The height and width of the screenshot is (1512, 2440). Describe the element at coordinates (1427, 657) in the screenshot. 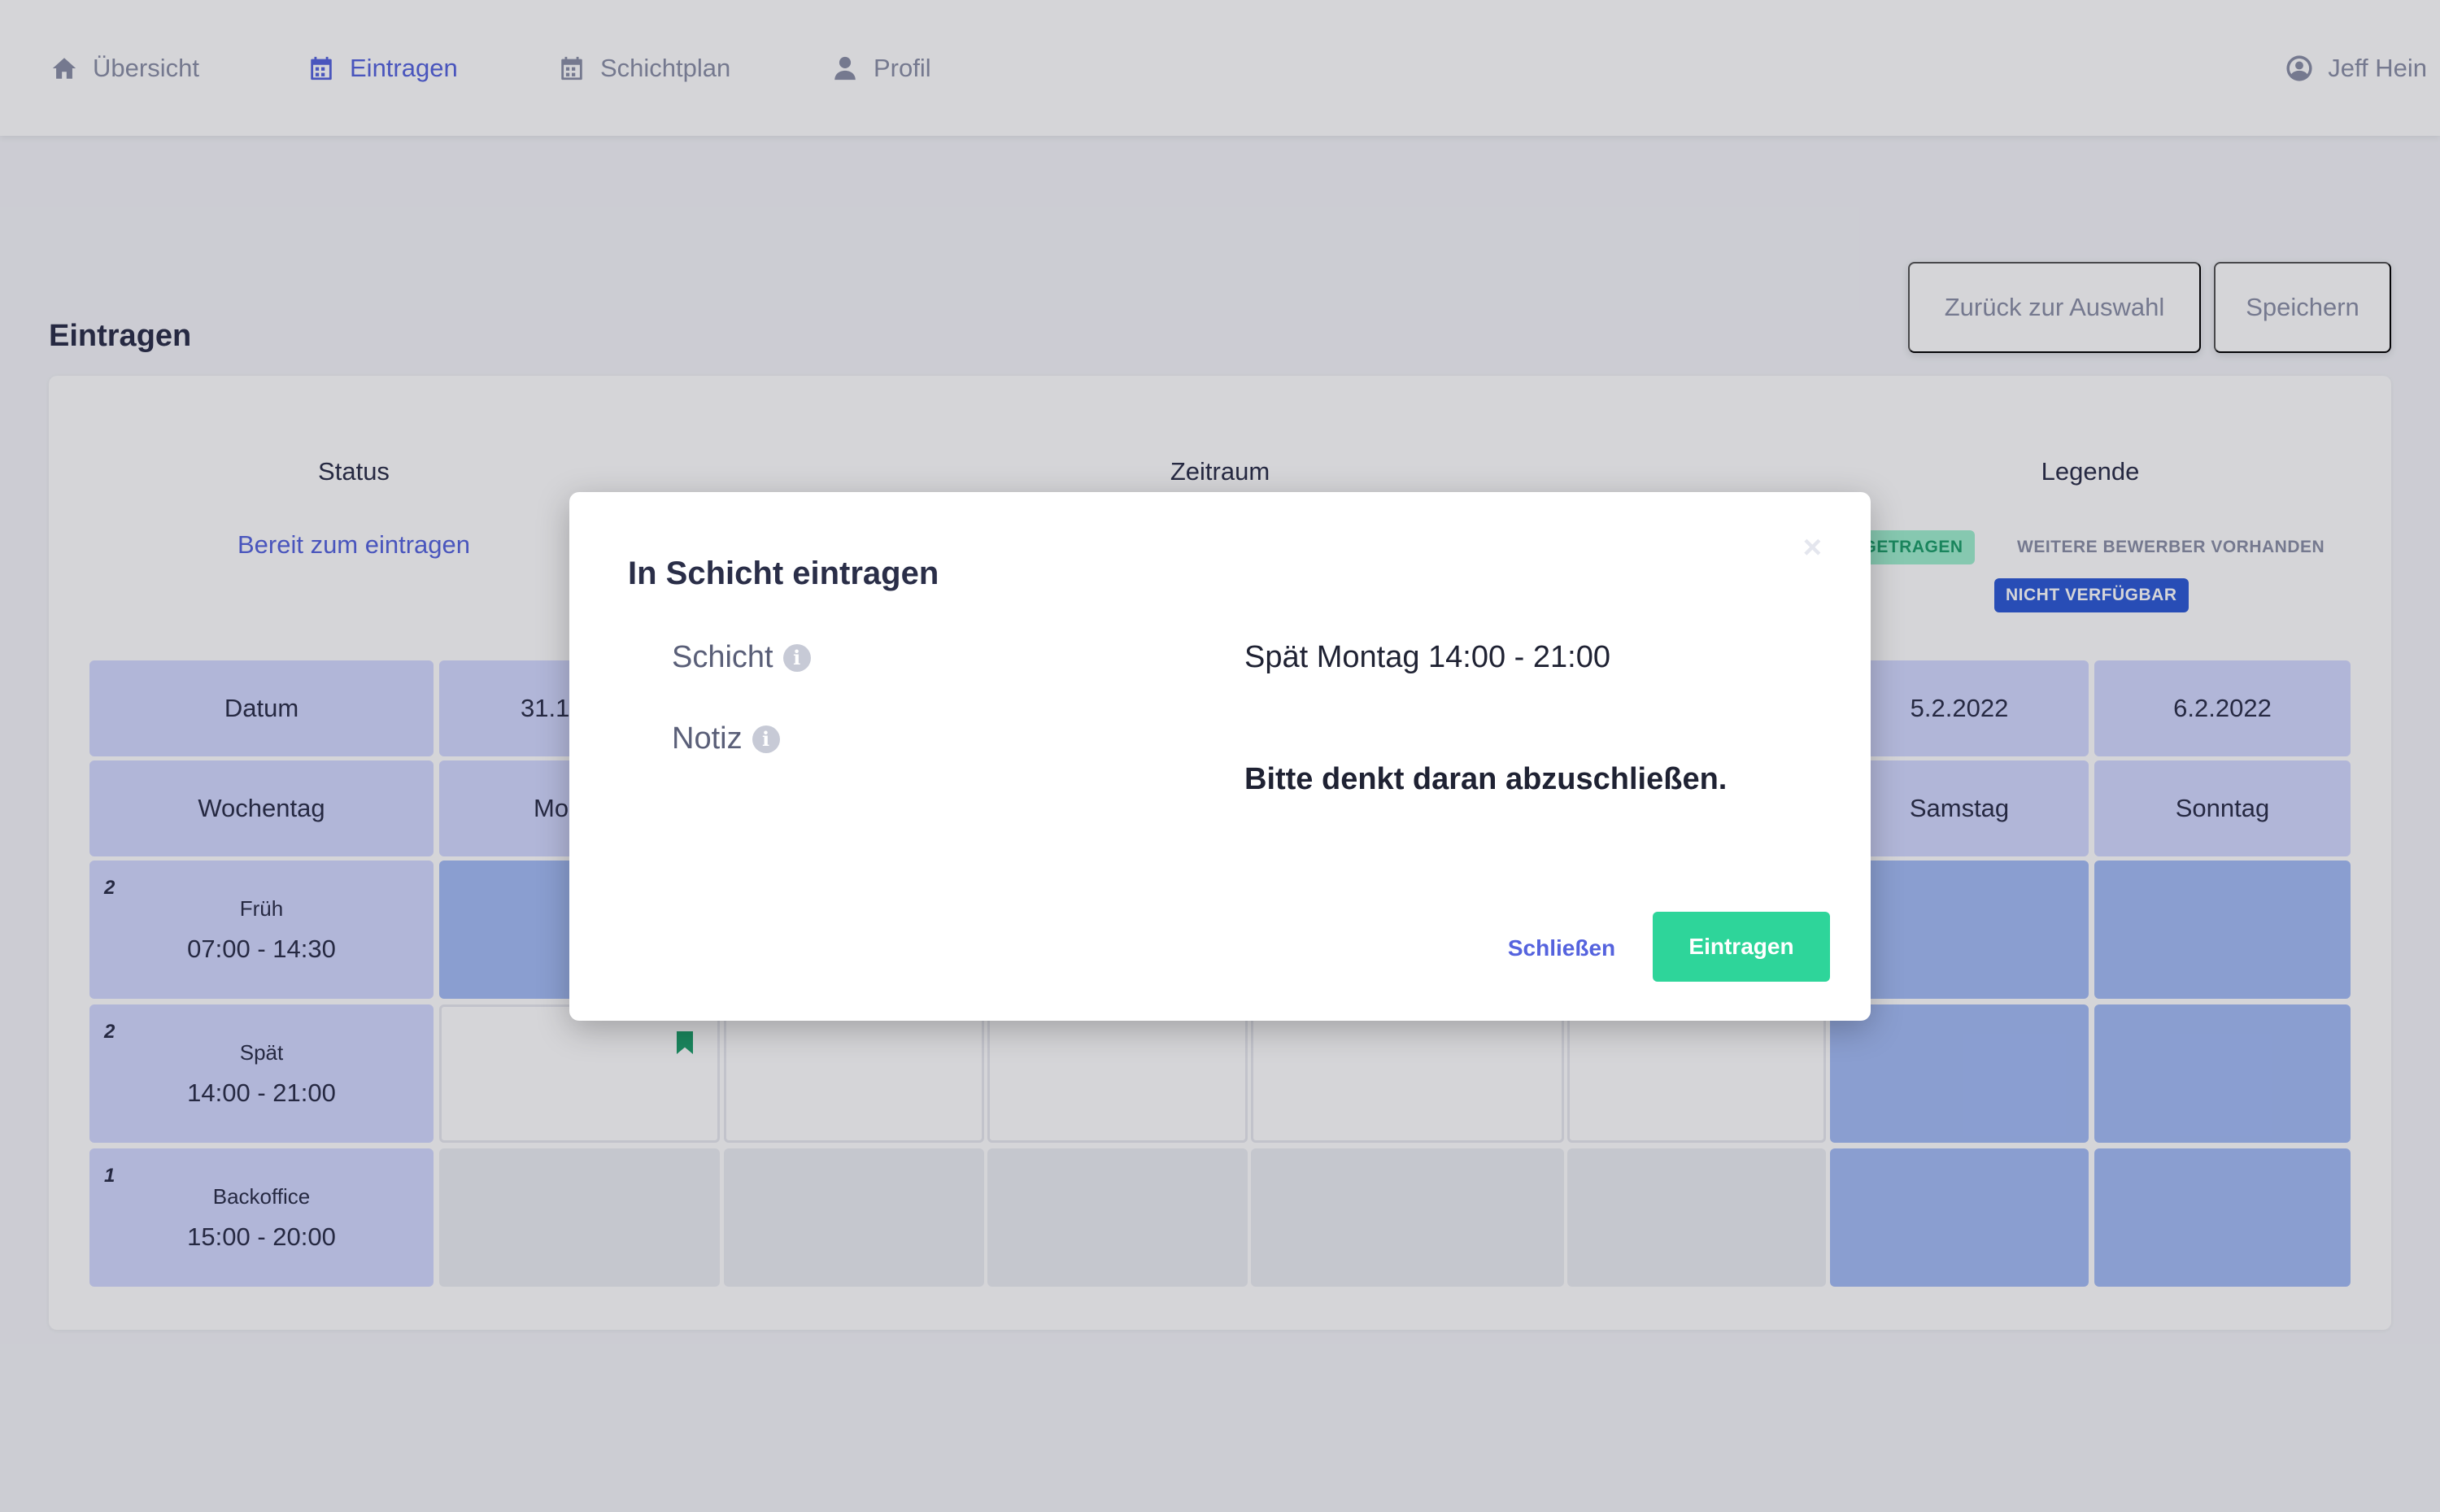

I see `schicht-value: Spät Montag 14:00 - 21:00` at that location.